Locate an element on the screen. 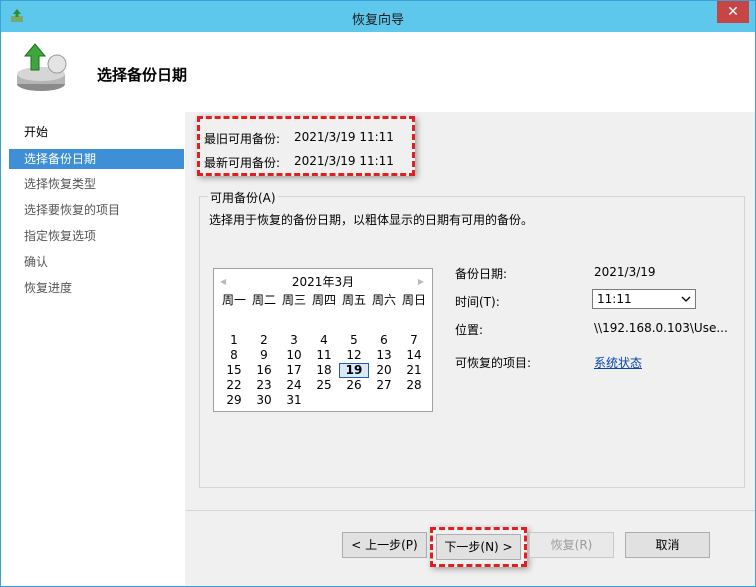  recoverable-items-label: 可恢复的项目: is located at coordinates (493, 363).